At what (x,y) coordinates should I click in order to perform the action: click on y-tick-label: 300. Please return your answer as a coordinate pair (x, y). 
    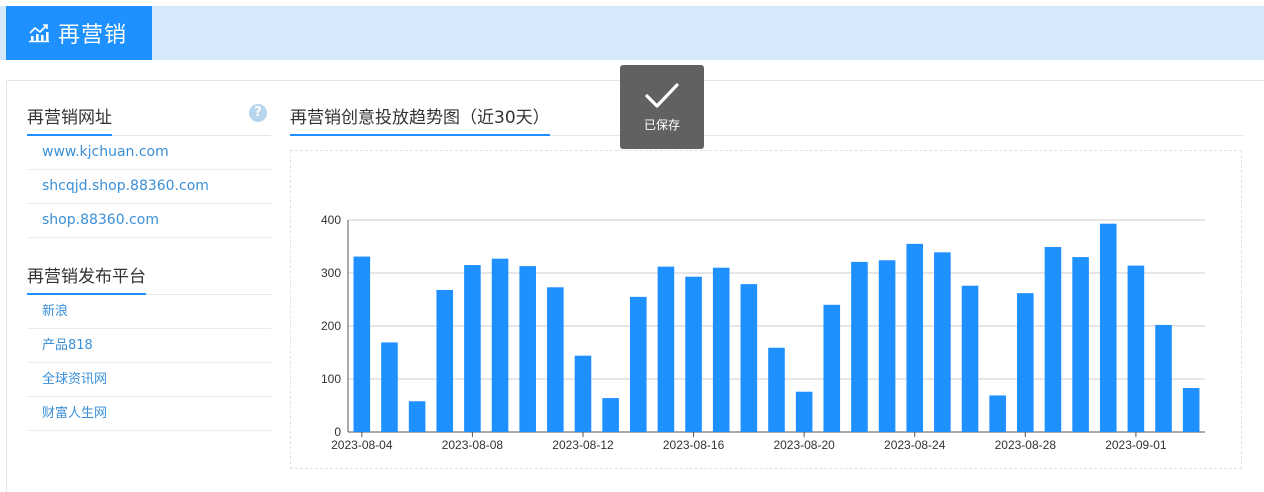
    Looking at the image, I should click on (331, 273).